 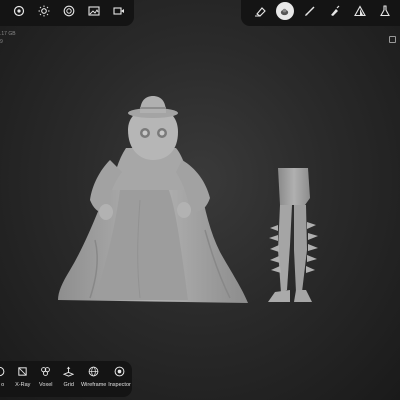 What do you see at coordinates (293, 235) in the screenshot?
I see `sculpt-model-legs` at bounding box center [293, 235].